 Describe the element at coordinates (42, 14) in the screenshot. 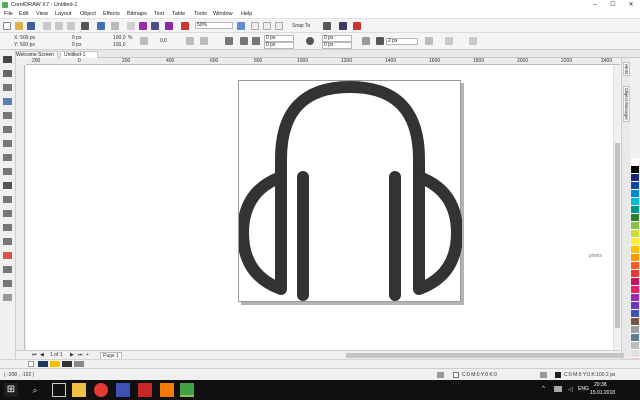

I see `menu-view: View` at that location.